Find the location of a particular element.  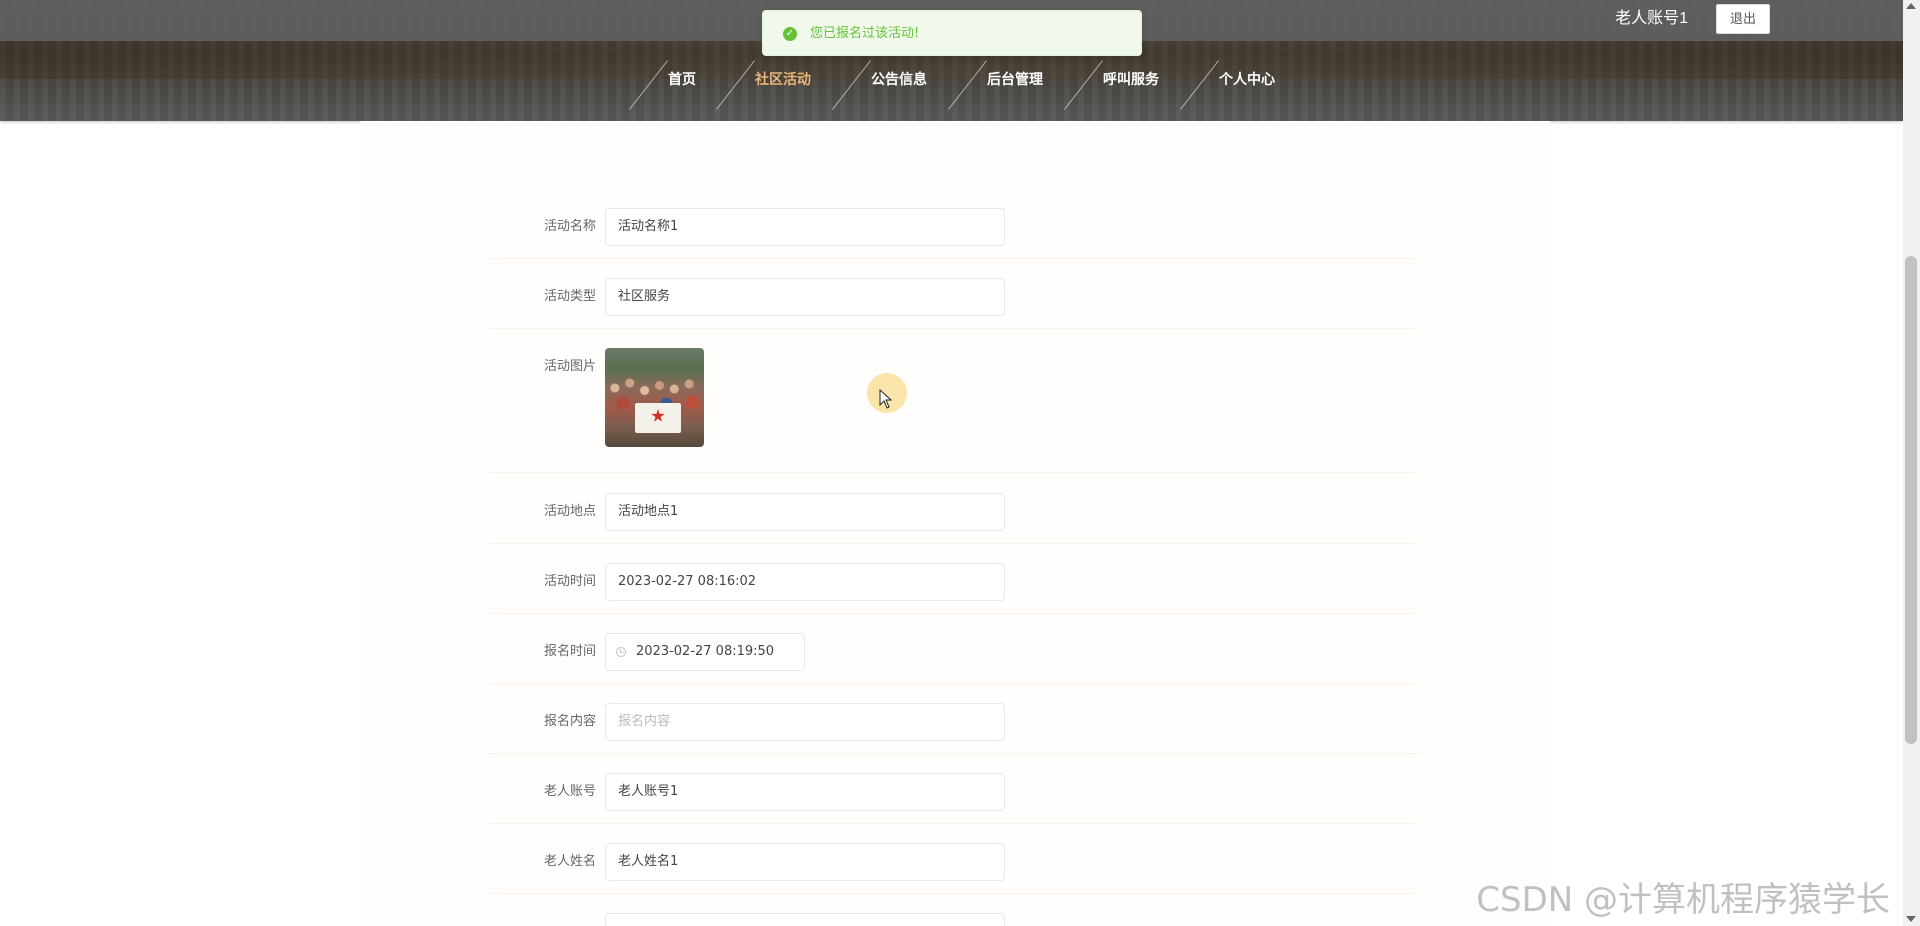

form-row-activity-time: 活动时间 2023-02-27 08:16:02 is located at coordinates (953, 588).